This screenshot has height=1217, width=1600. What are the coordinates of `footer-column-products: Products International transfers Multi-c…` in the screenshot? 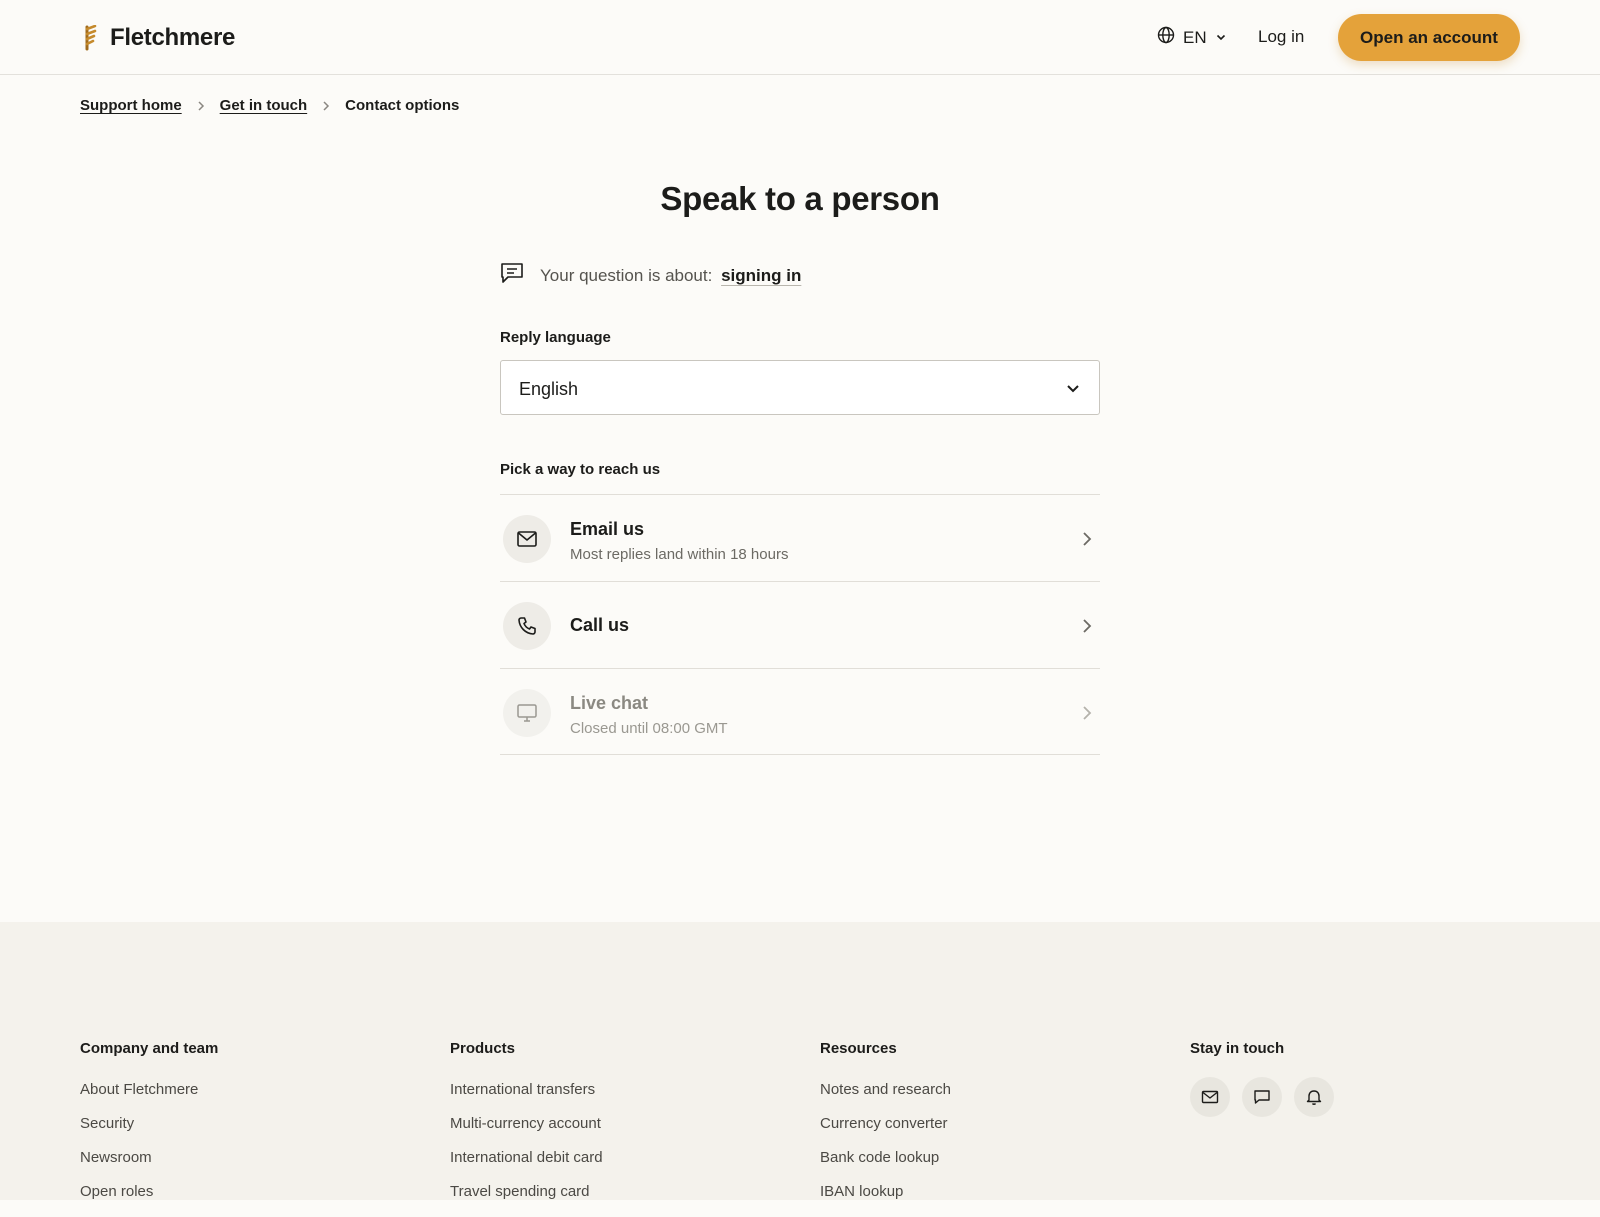 It's located at (526, 1128).